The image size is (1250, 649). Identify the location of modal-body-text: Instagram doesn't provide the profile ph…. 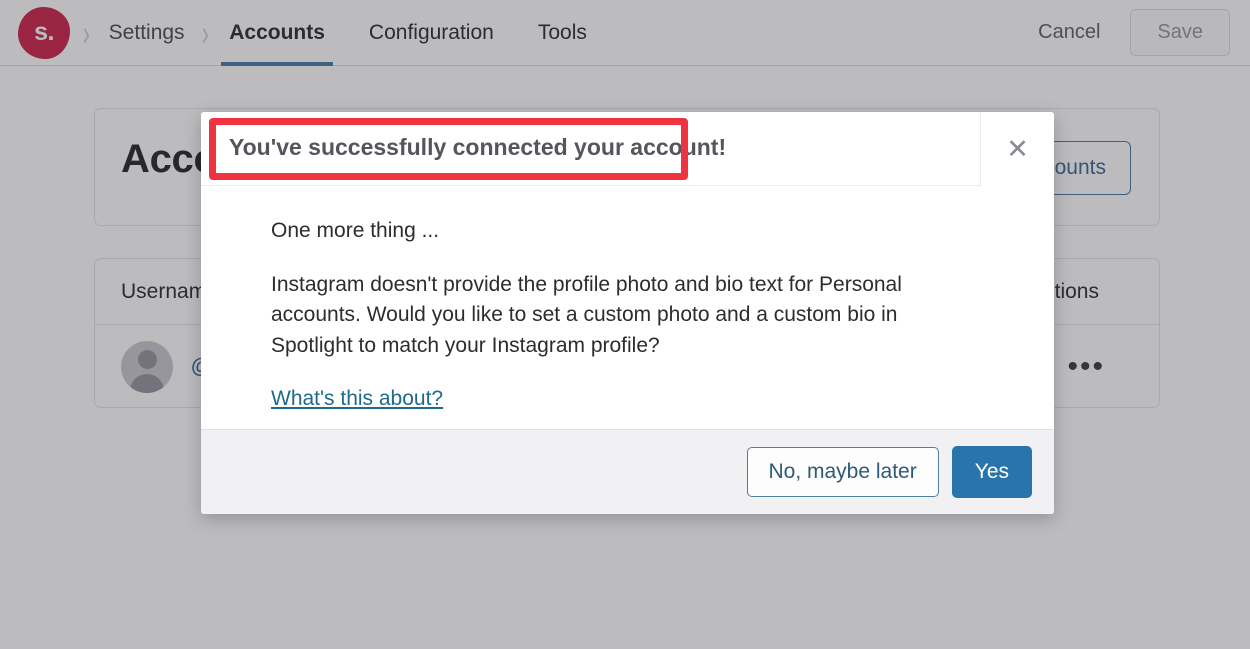
(586, 314).